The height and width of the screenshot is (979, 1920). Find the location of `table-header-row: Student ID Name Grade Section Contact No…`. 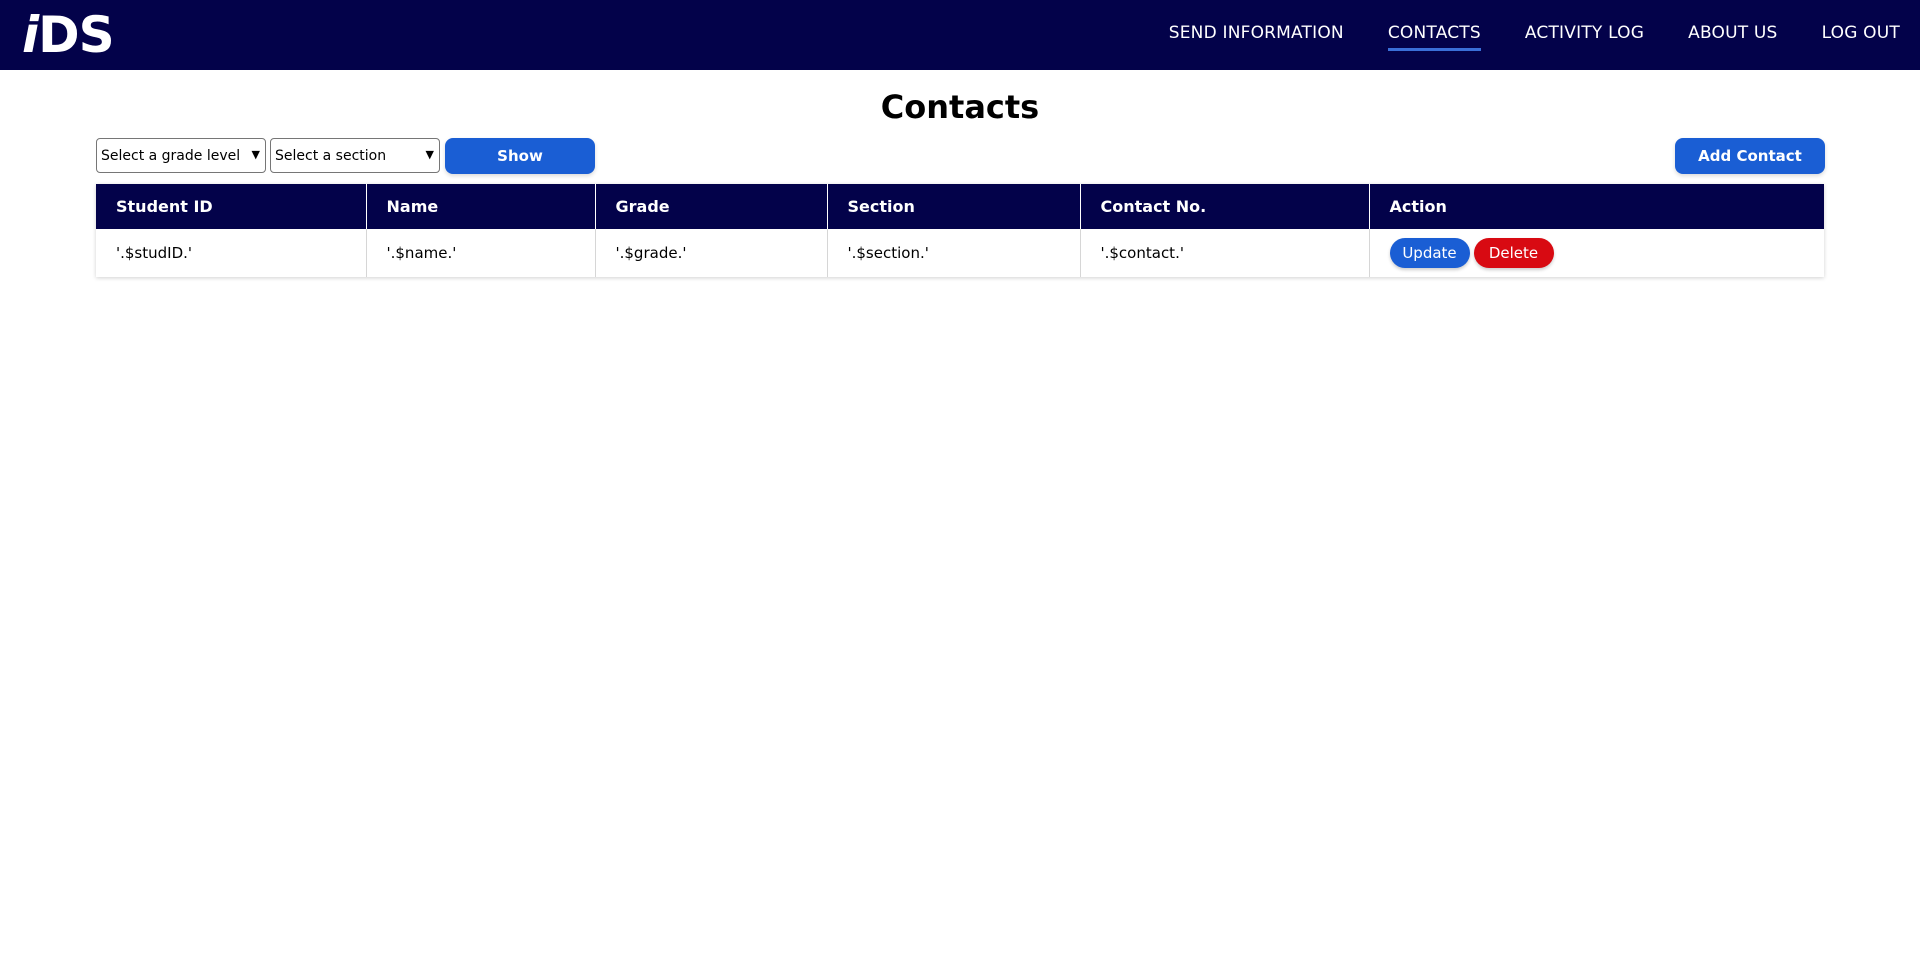

table-header-row: Student ID Name Grade Section Contact No… is located at coordinates (960, 206).